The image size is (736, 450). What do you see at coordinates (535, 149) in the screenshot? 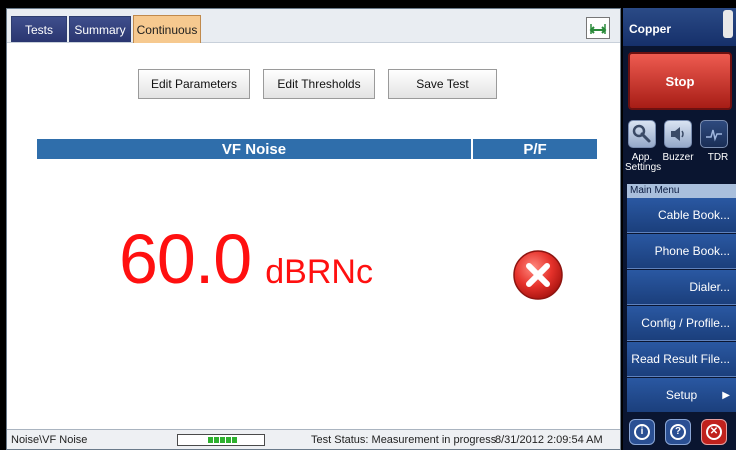
I see `pass-fail-column-header: P/F` at bounding box center [535, 149].